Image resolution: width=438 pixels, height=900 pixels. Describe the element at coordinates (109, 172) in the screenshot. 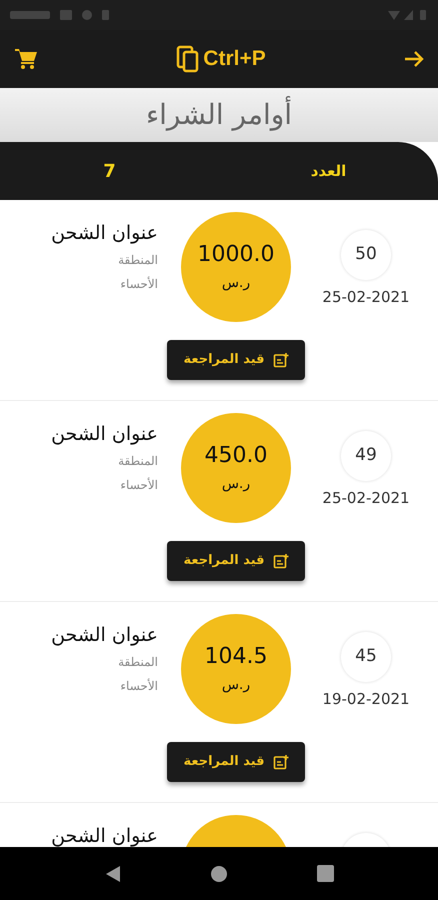

I see `count-value: 7` at that location.